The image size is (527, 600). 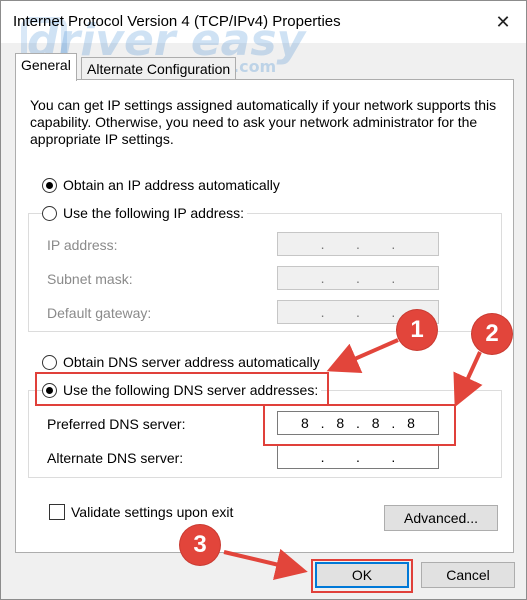 What do you see at coordinates (46, 67) in the screenshot?
I see `tab-general: General` at bounding box center [46, 67].